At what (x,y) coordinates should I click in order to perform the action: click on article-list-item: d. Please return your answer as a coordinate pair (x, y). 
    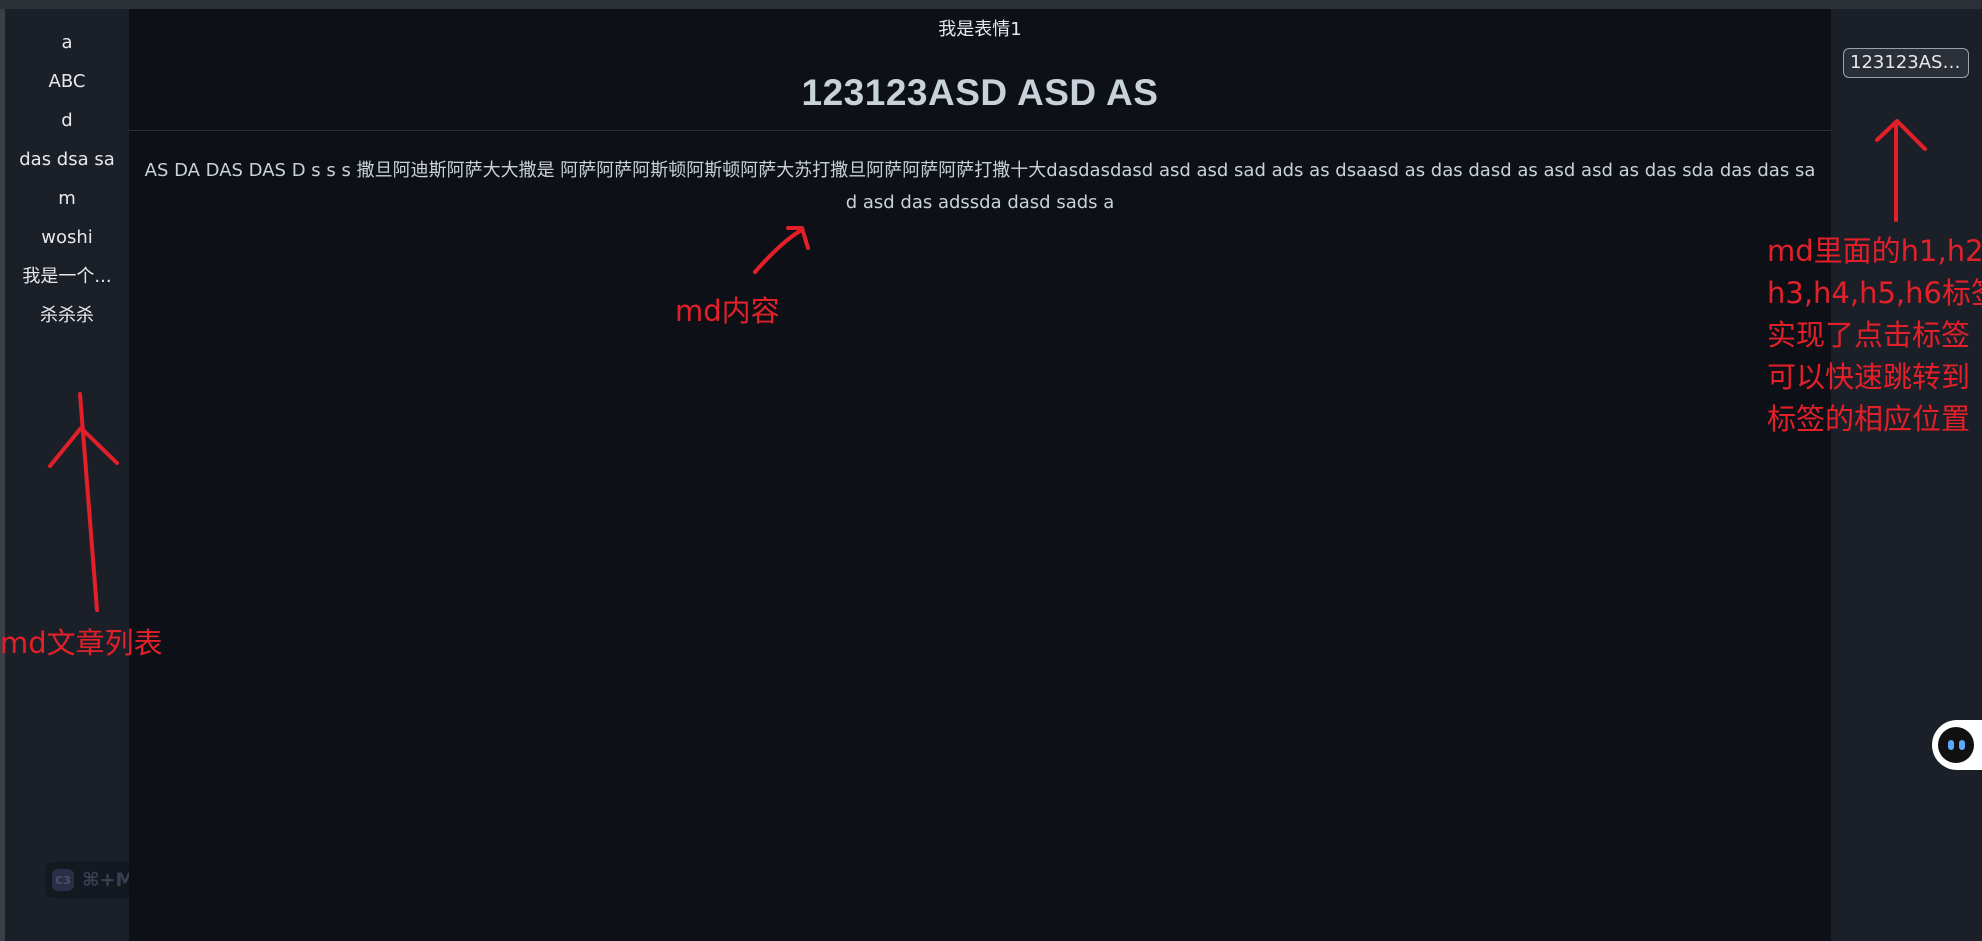
    Looking at the image, I should click on (67, 120).